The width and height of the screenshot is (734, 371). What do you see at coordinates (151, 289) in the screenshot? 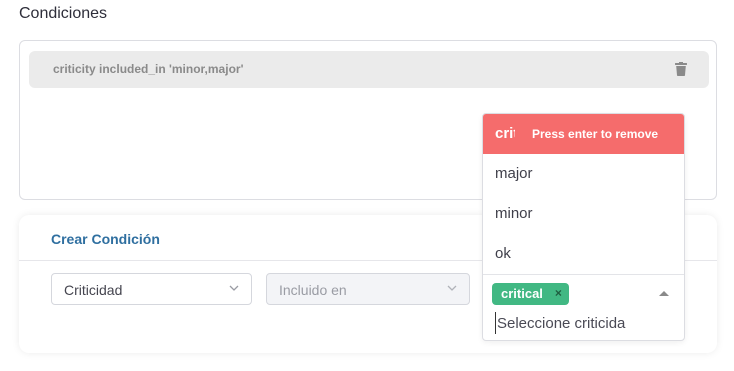
I see `field-select: Criticidad` at bounding box center [151, 289].